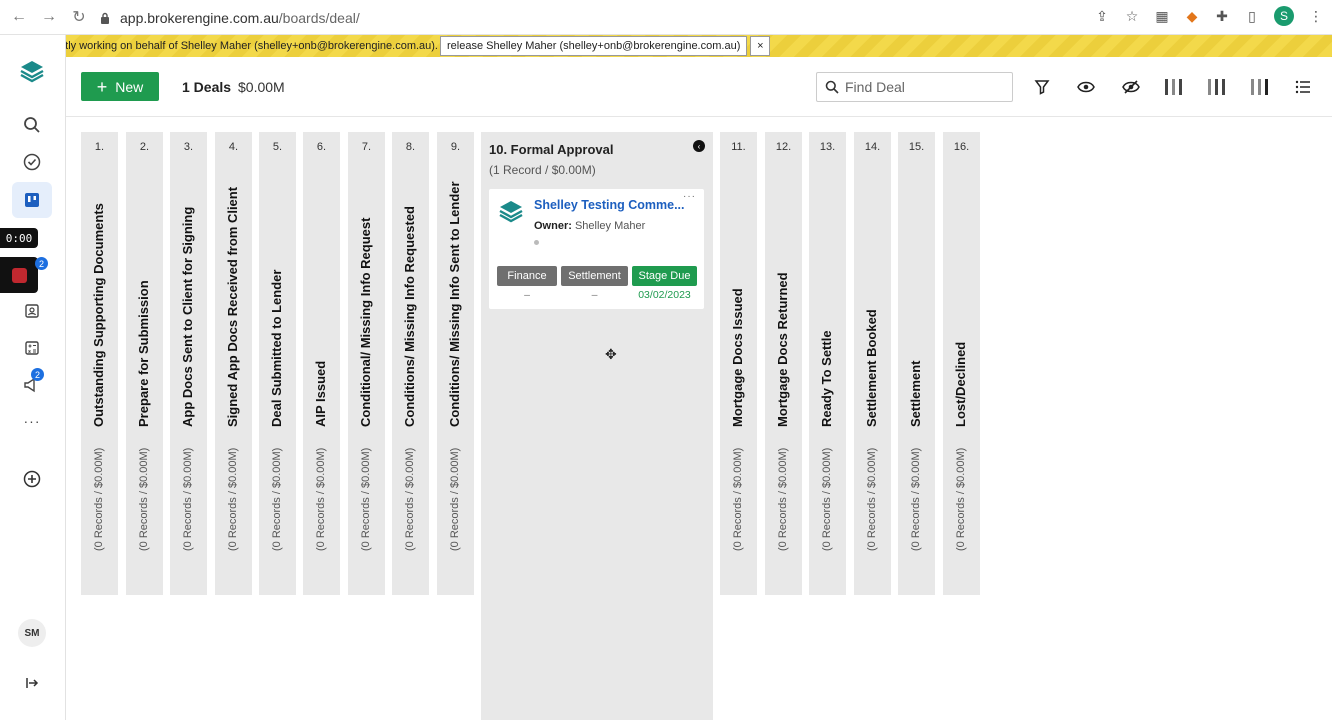  I want to click on stage-title: Outstanding Supporting Documents, so click(98, 315).